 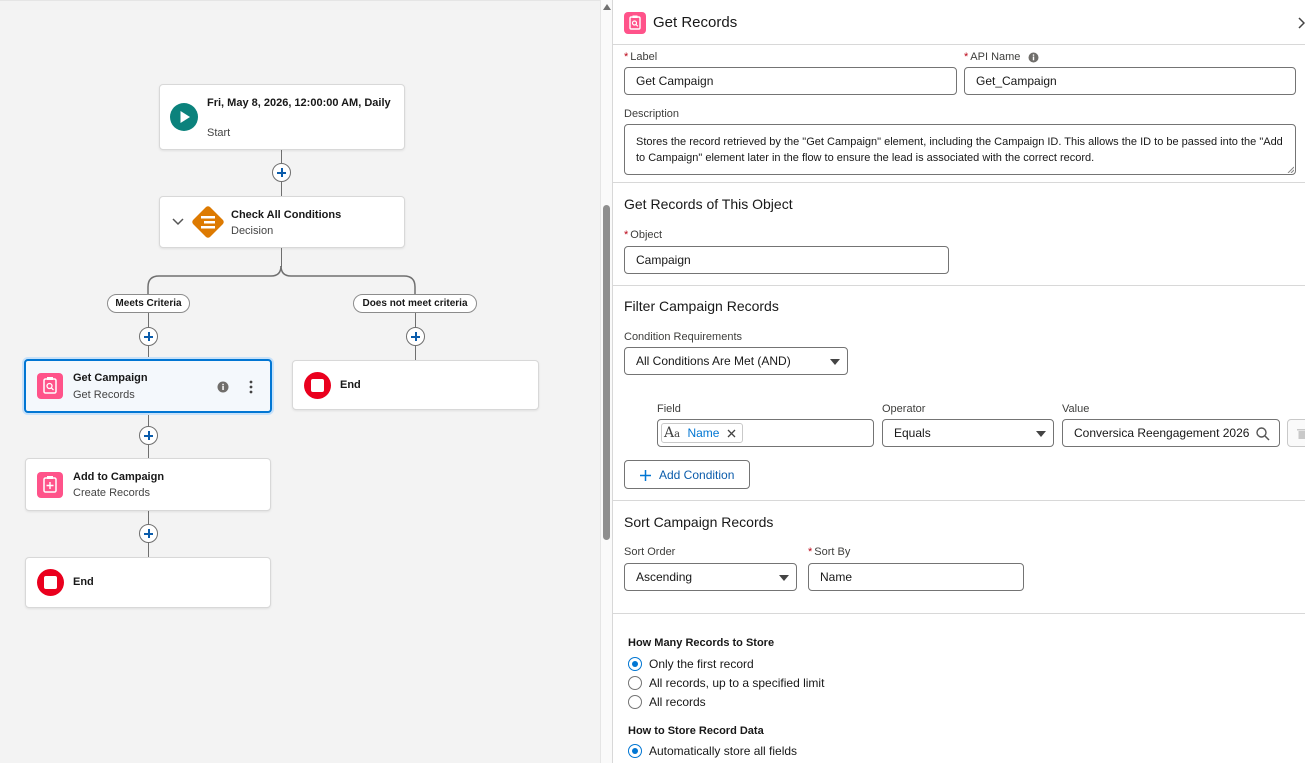 I want to click on label-field-label: * Label, so click(x=641, y=57).